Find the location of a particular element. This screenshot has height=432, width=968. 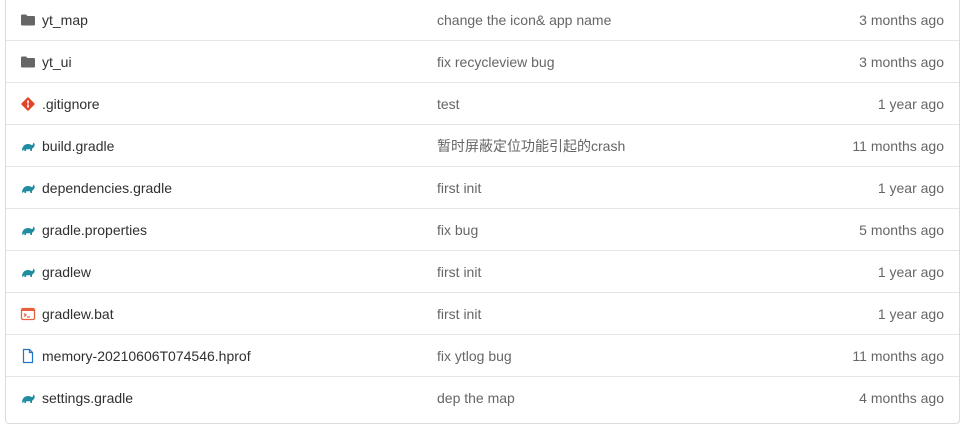

name-cell: dependencies.gradle is located at coordinates (96, 187).